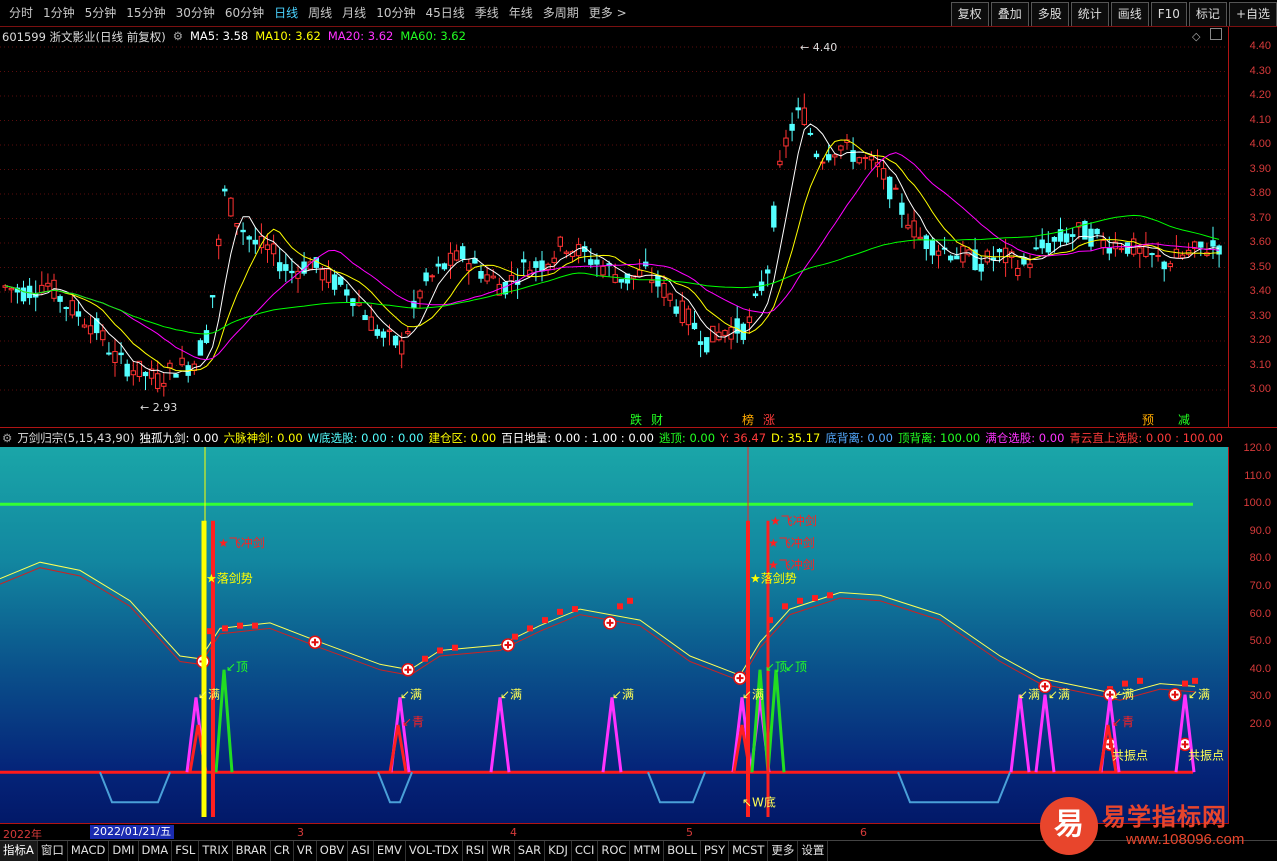 This screenshot has height=861, width=1277. What do you see at coordinates (101, 13) in the screenshot?
I see `period-tab: 5分钟` at bounding box center [101, 13].